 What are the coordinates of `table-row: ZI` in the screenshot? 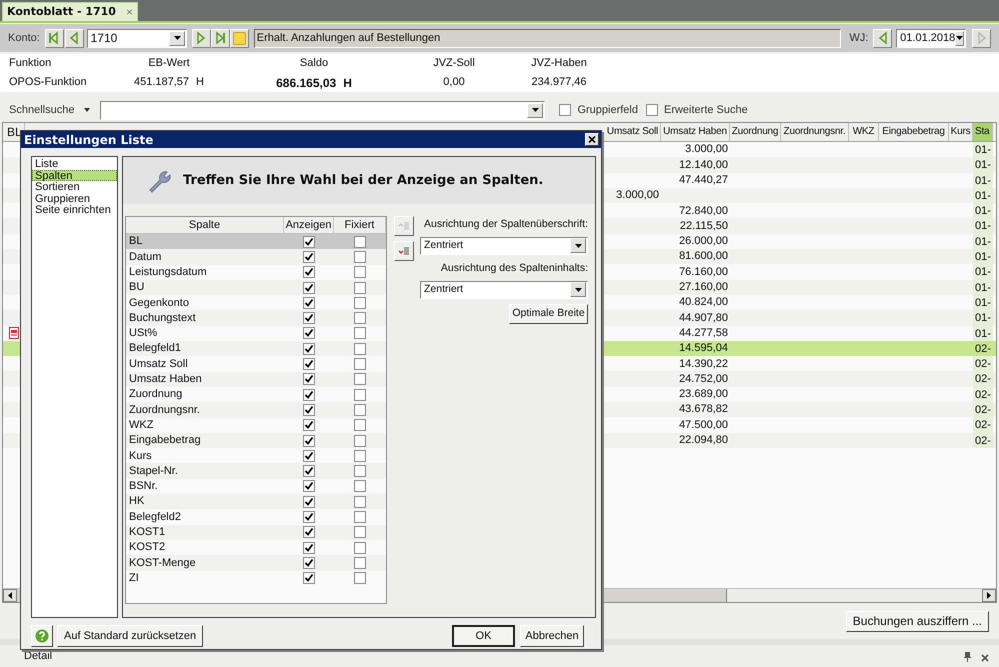 It's located at (256, 578).